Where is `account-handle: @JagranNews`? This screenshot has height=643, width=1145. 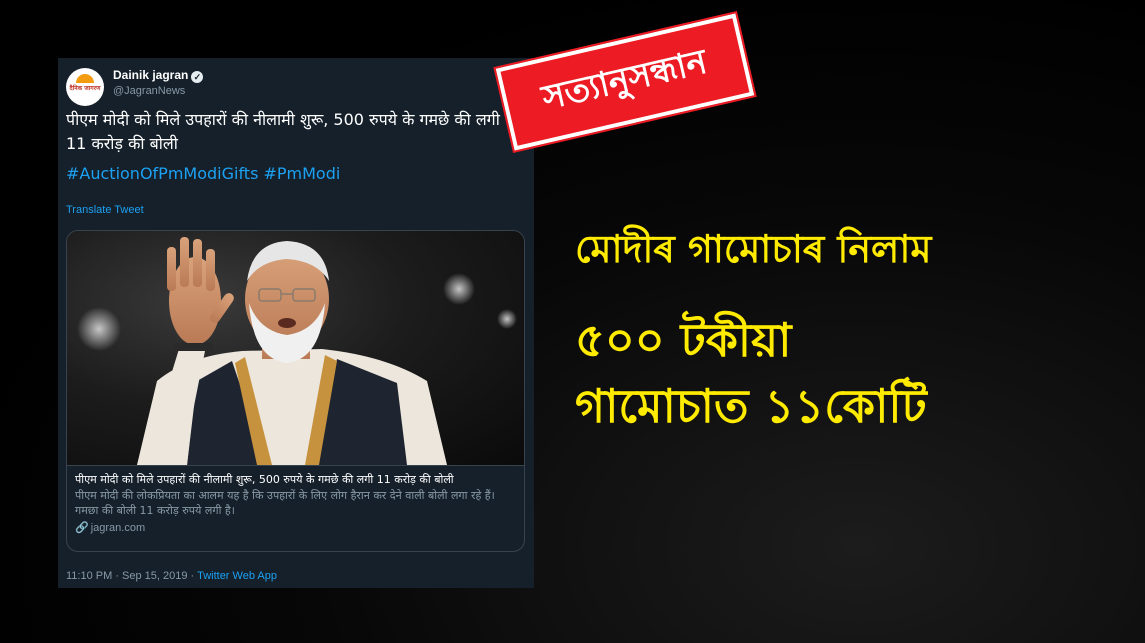 account-handle: @JagranNews is located at coordinates (149, 91).